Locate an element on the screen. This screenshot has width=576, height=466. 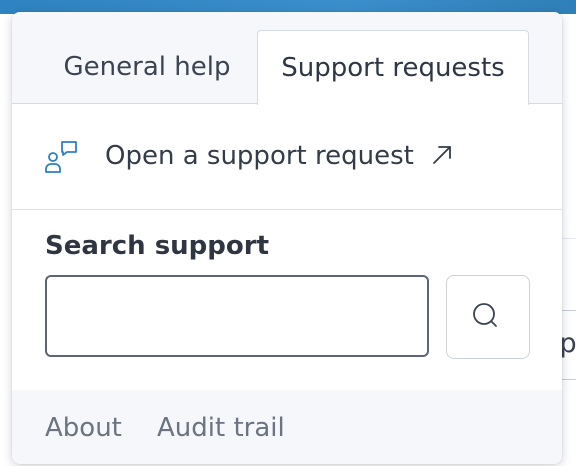
tab-general-help: General help is located at coordinates (147, 67).